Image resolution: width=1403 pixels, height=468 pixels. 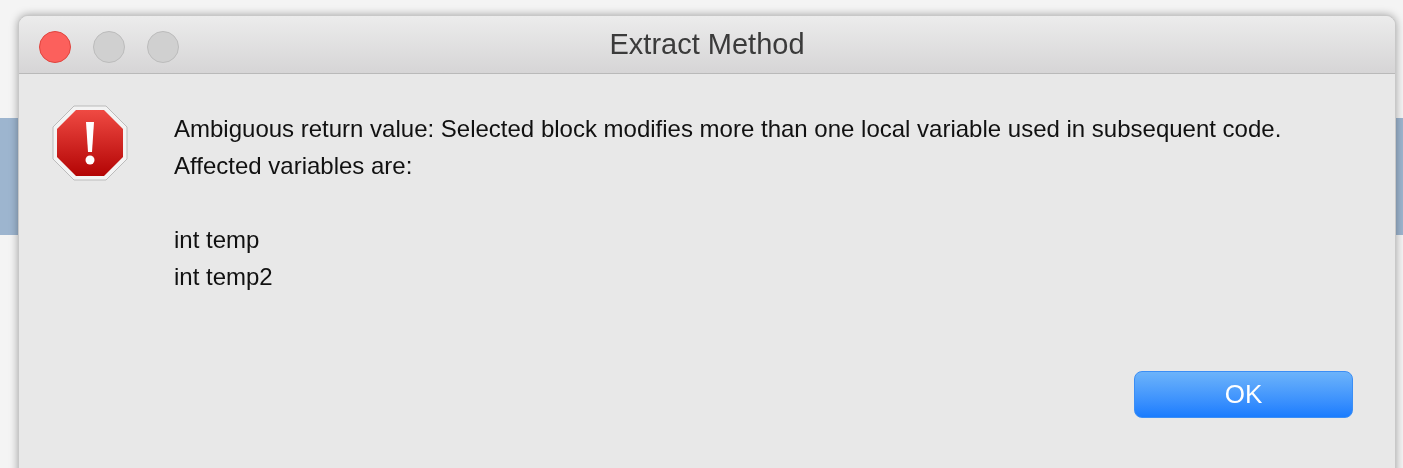 What do you see at coordinates (55, 47) in the screenshot?
I see `close-button` at bounding box center [55, 47].